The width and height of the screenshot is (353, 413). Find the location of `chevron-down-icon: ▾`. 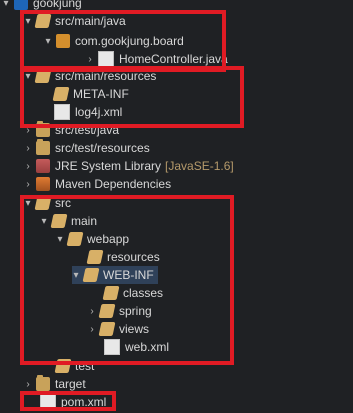

chevron-down-icon: ▾ is located at coordinates (6, 4).